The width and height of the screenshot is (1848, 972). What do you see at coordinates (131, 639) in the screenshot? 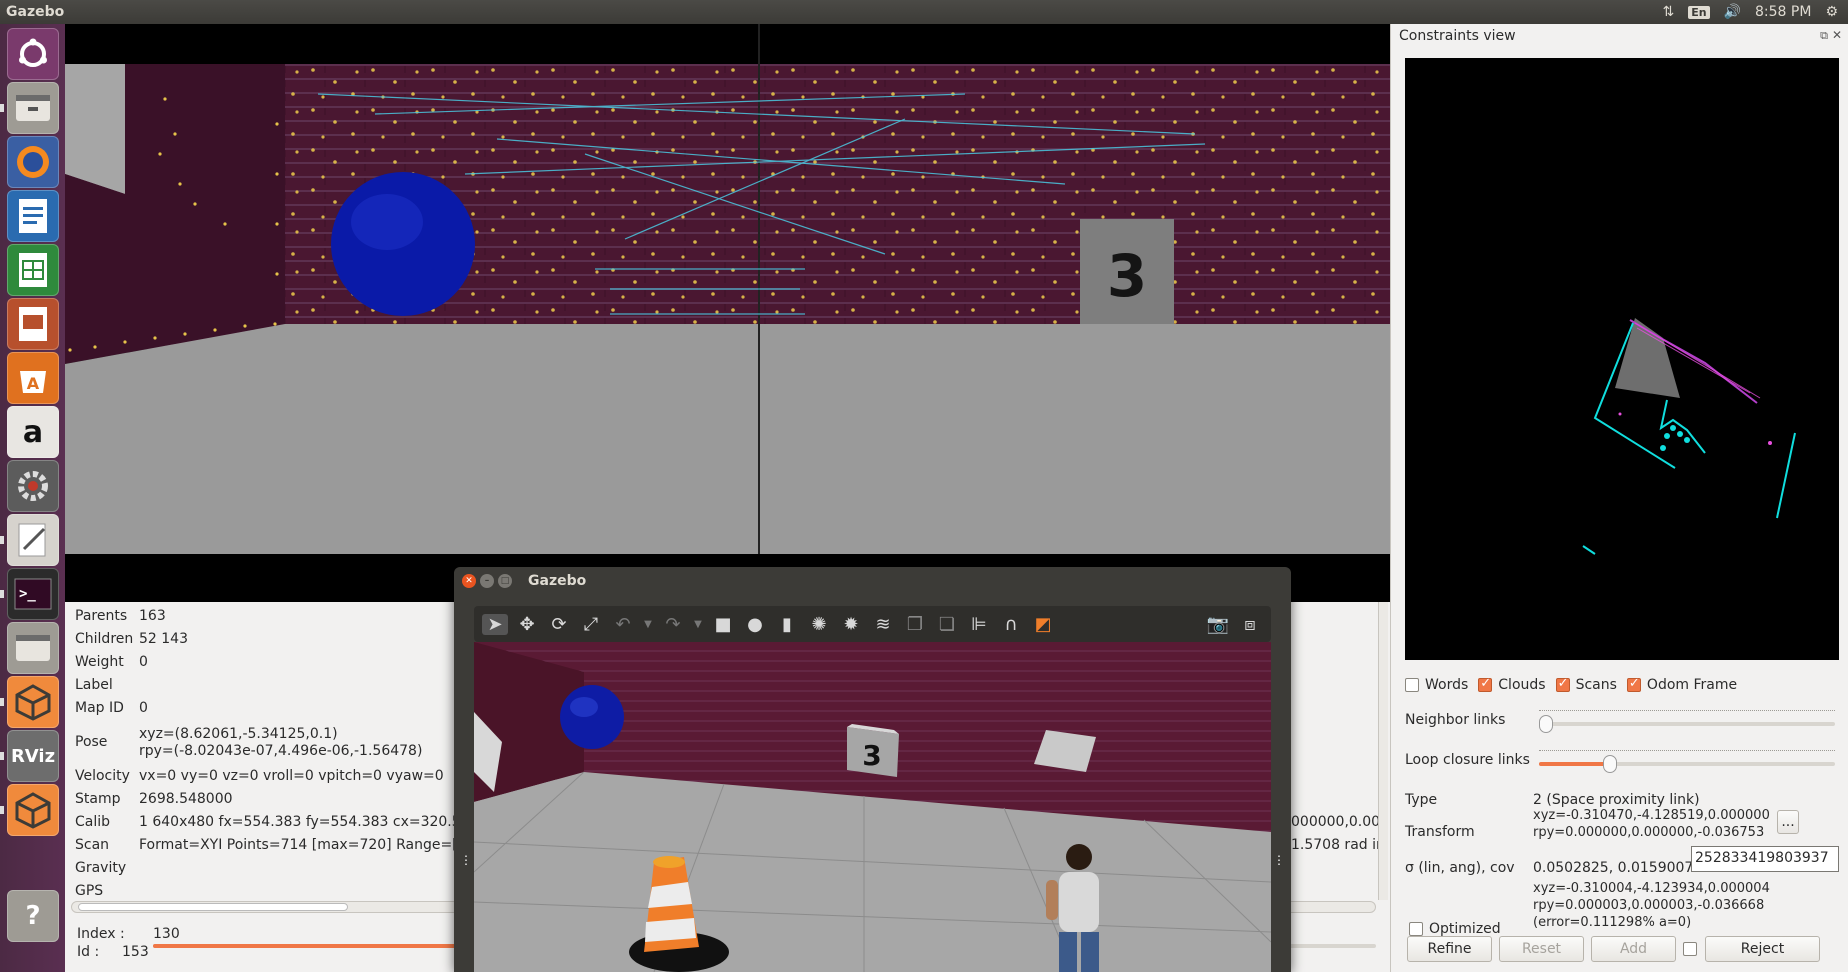
I see `info-row-children: Children 52 143` at bounding box center [131, 639].